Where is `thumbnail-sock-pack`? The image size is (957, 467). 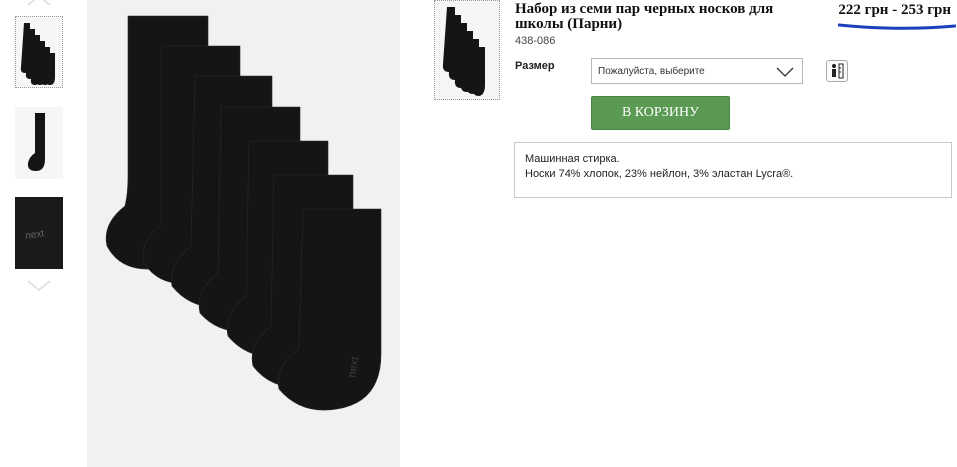 thumbnail-sock-pack is located at coordinates (39, 52).